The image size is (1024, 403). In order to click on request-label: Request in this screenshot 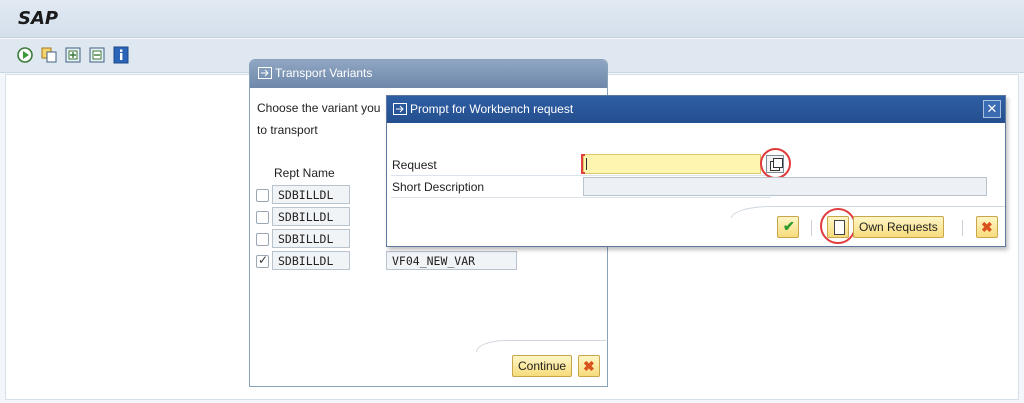, I will do `click(414, 165)`.